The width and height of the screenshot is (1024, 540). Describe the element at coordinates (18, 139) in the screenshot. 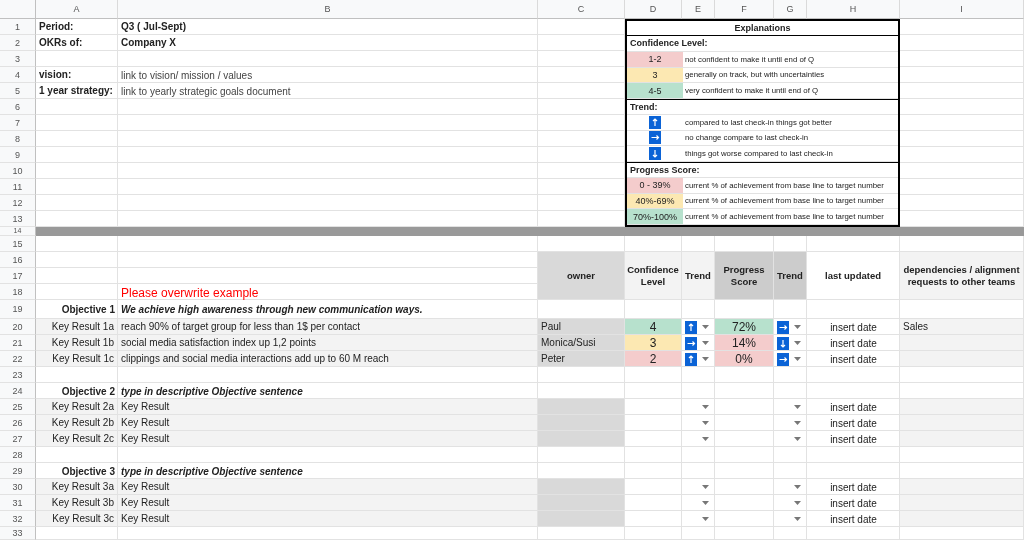

I see `row-header: 8` at that location.